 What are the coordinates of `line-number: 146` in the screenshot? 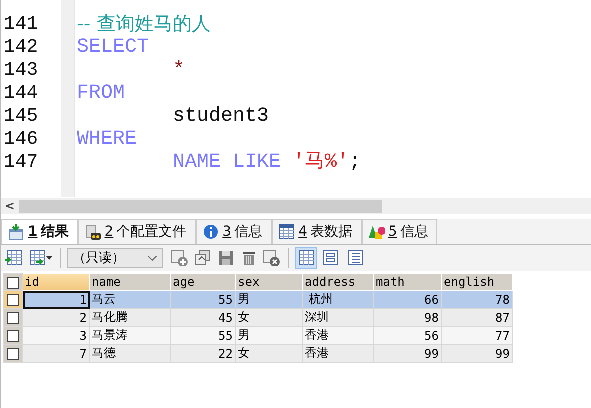 It's located at (22, 139).